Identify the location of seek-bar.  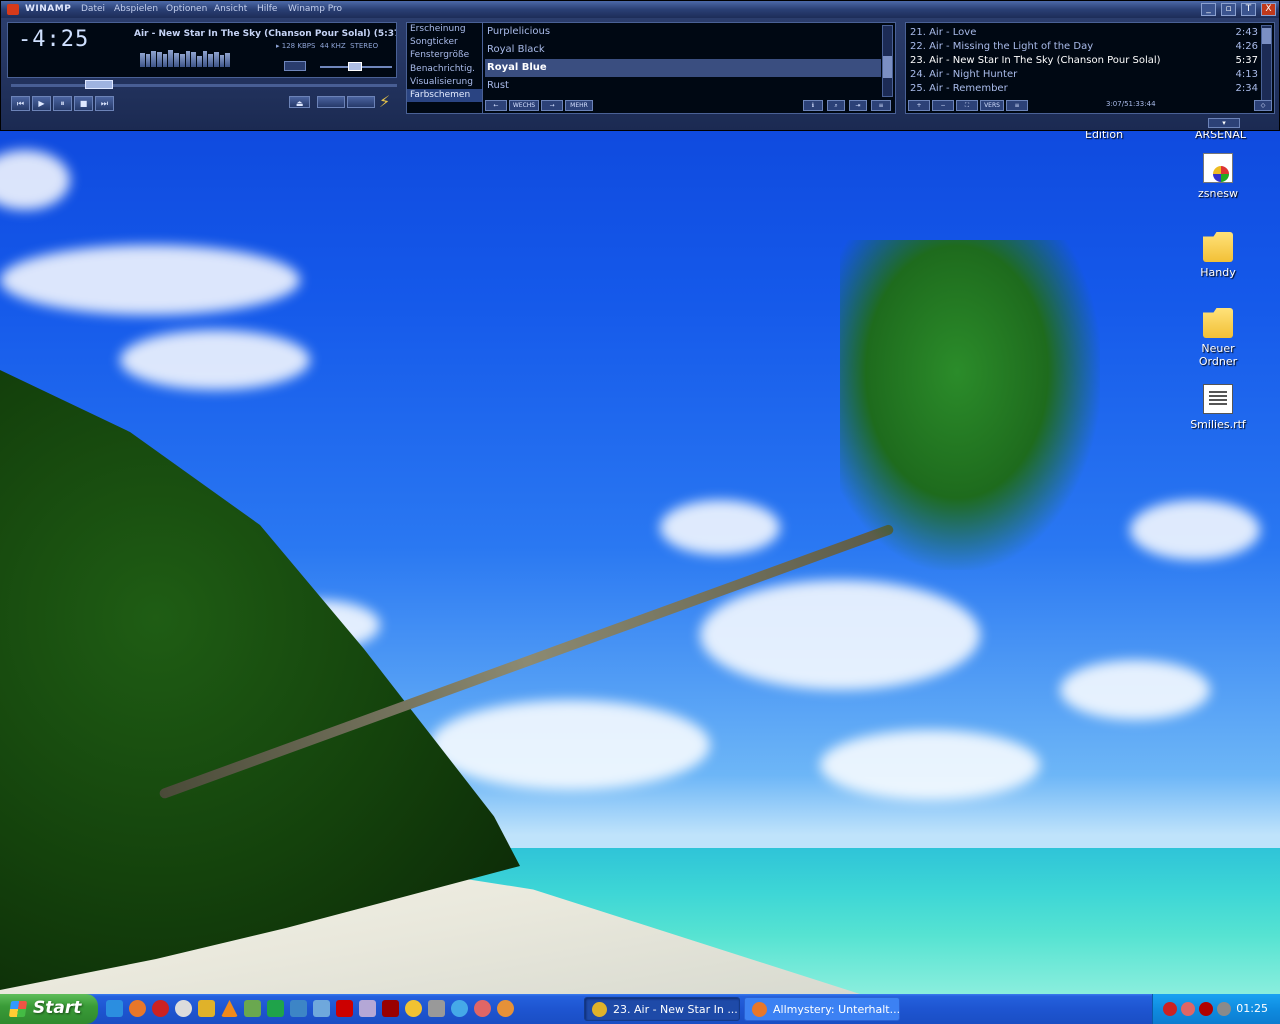
(204, 85).